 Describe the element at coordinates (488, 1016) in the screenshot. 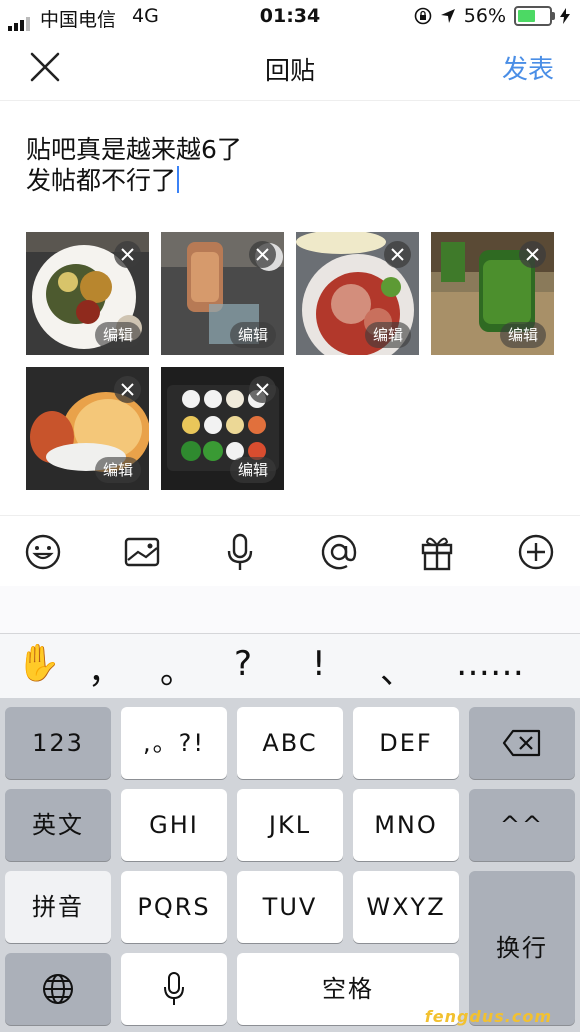

I see `watermark: fengdus.com` at that location.